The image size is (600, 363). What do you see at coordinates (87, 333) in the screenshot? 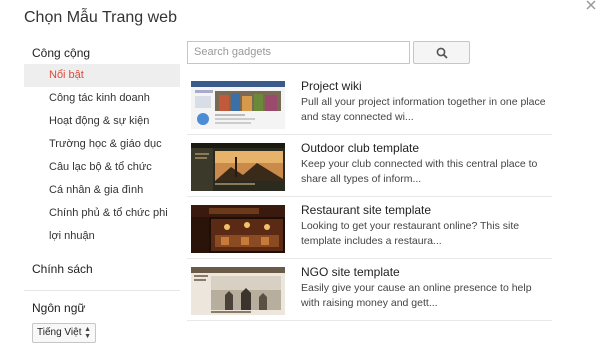
I see `select-arrows-icon: ▲ ▼` at bounding box center [87, 333].